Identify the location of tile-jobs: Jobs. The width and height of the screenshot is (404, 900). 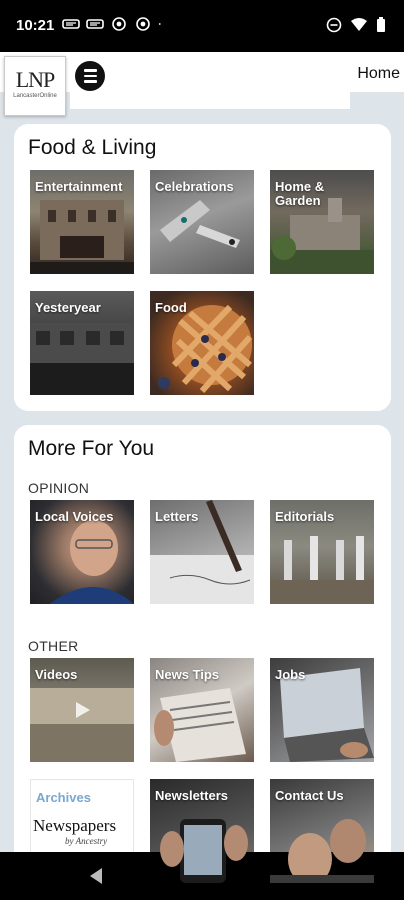
(322, 710).